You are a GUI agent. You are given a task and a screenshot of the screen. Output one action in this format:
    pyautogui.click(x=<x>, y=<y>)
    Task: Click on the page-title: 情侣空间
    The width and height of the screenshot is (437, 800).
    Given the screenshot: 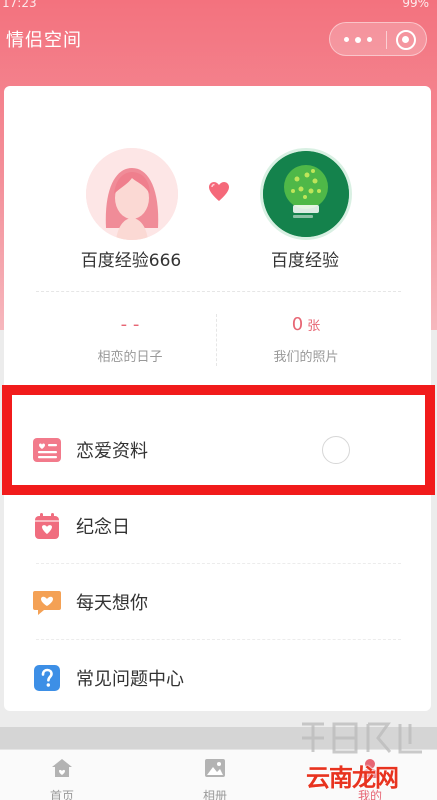 What is the action you would take?
    pyautogui.click(x=44, y=40)
    